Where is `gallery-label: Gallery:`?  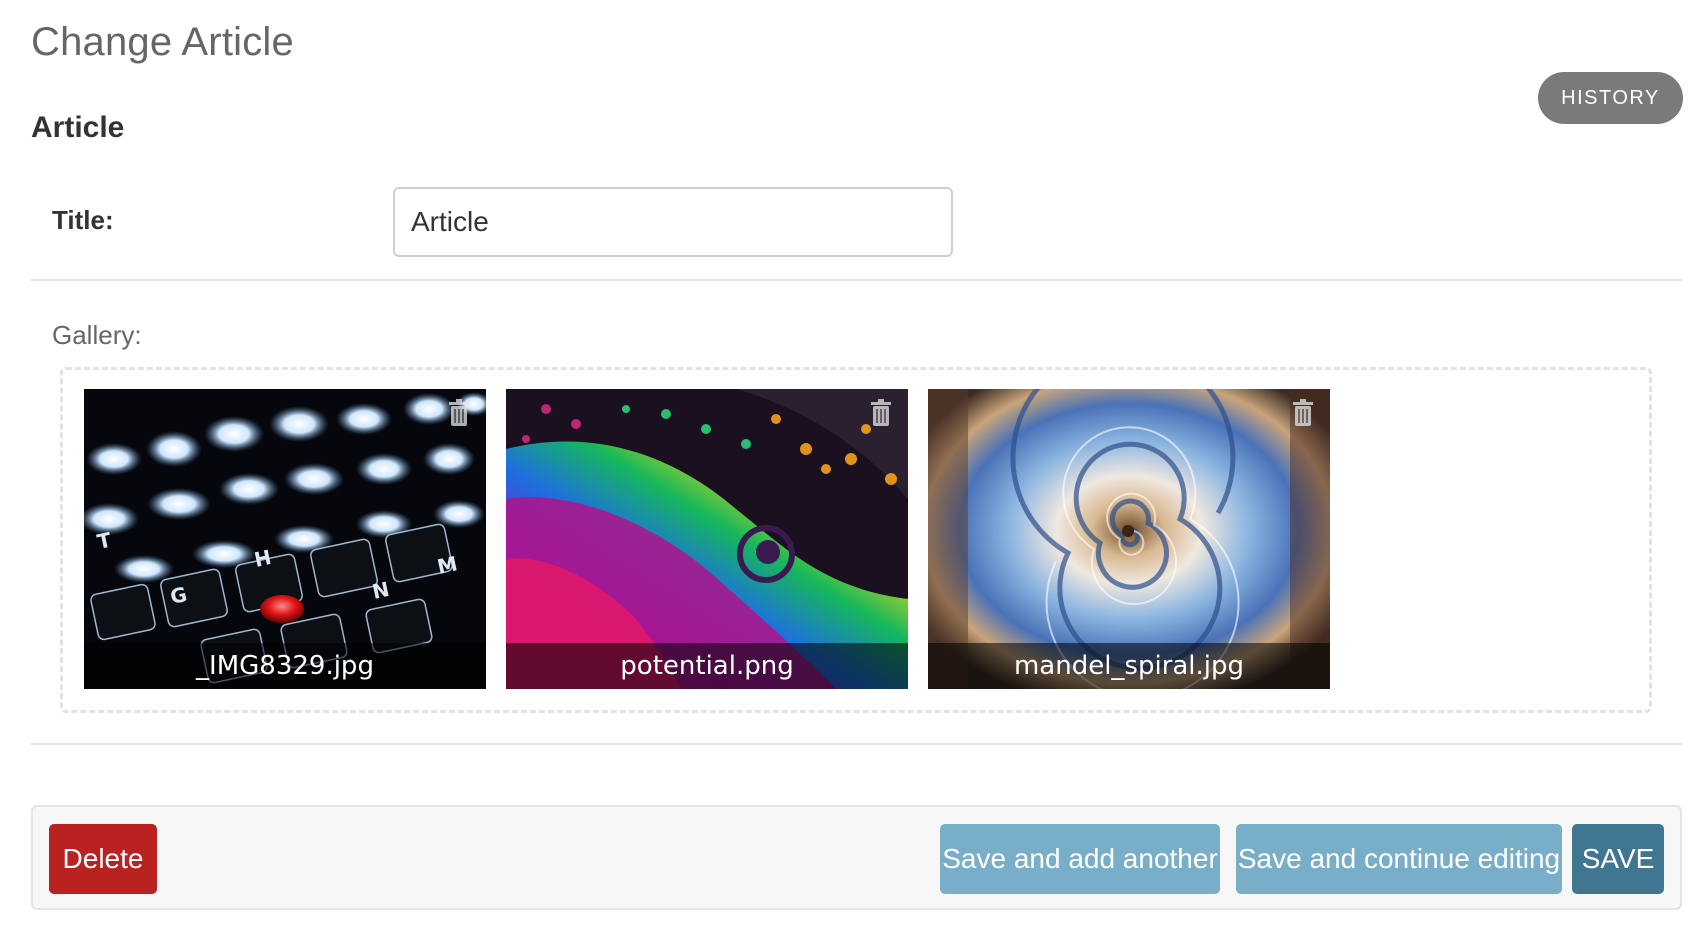 gallery-label: Gallery: is located at coordinates (97, 335).